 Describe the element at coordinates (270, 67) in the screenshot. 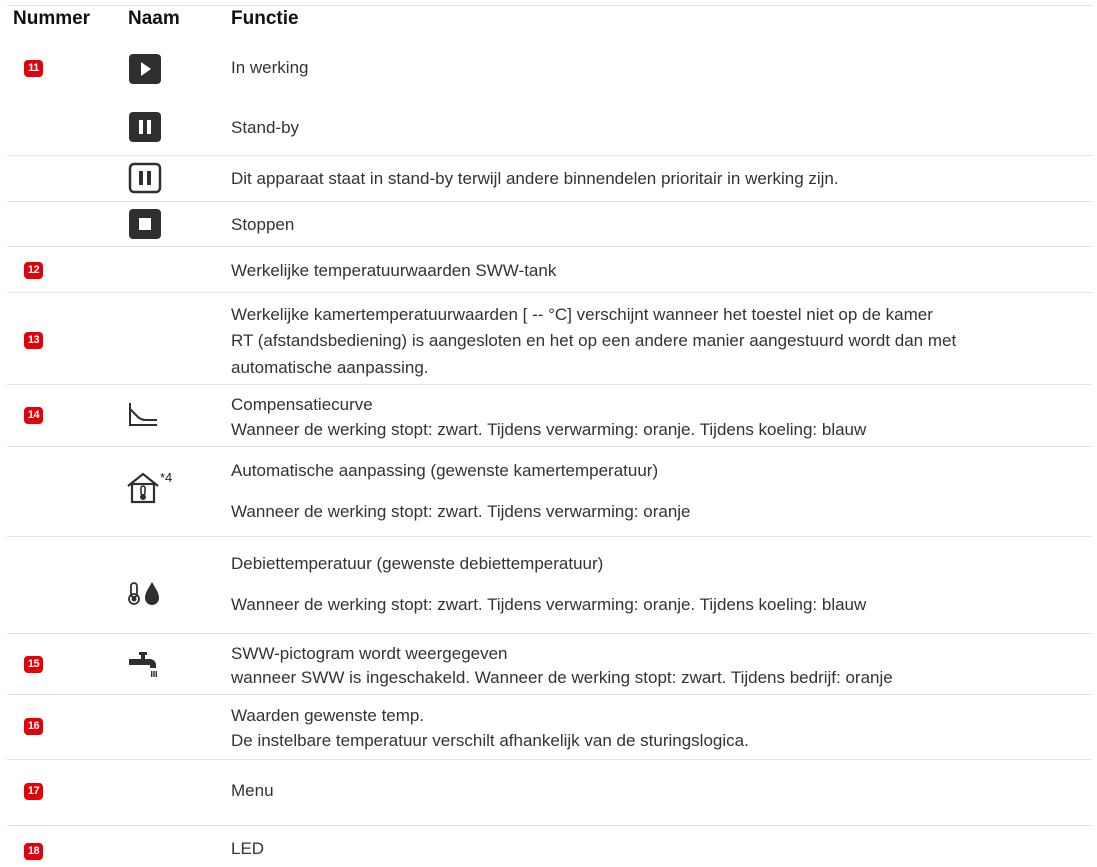

I see `function-in-werking: In werking` at that location.